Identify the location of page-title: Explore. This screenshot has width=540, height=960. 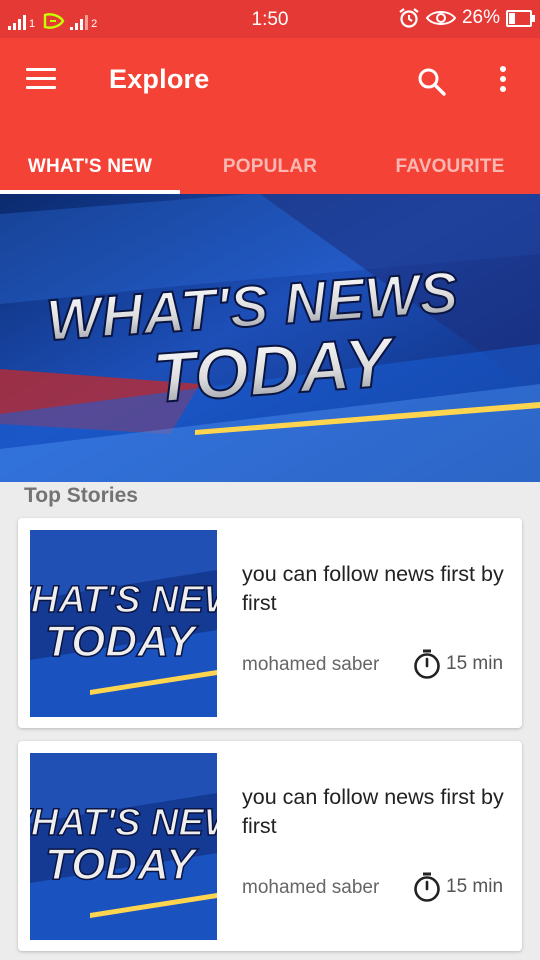
(159, 79).